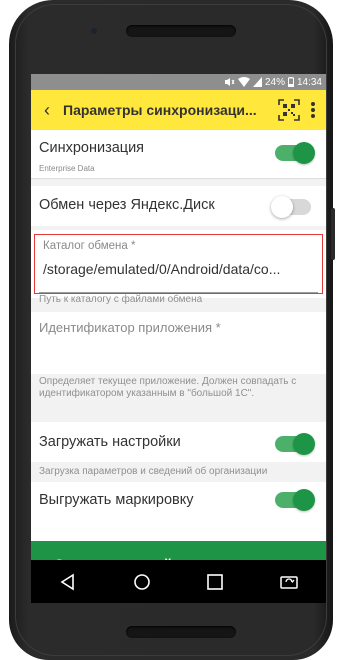 The height and width of the screenshot is (660, 342). What do you see at coordinates (257, 82) in the screenshot?
I see `signal-icon` at bounding box center [257, 82].